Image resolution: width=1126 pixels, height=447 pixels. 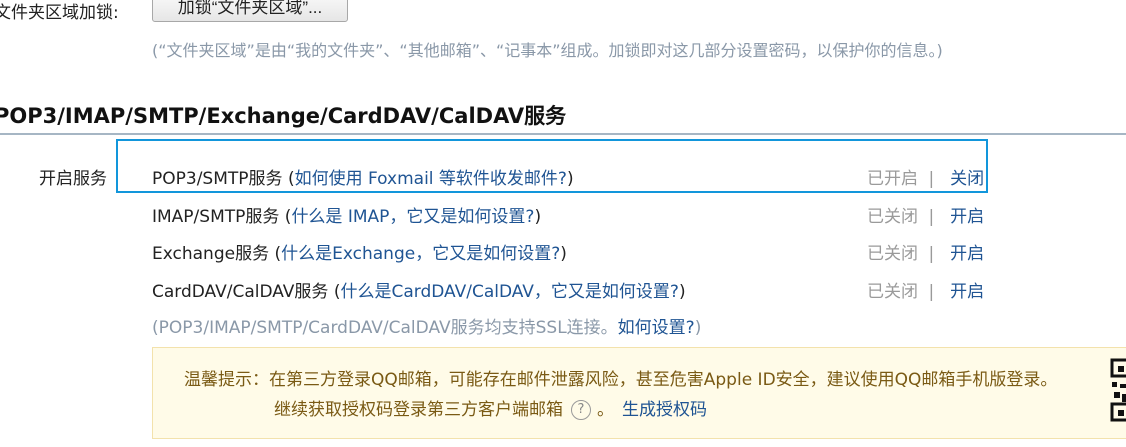 I want to click on status-text: 已开启, so click(x=892, y=179).